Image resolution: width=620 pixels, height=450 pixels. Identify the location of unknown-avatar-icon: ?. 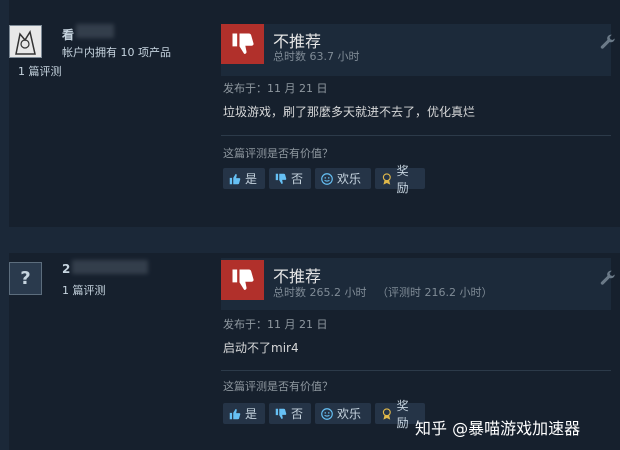
(25, 278).